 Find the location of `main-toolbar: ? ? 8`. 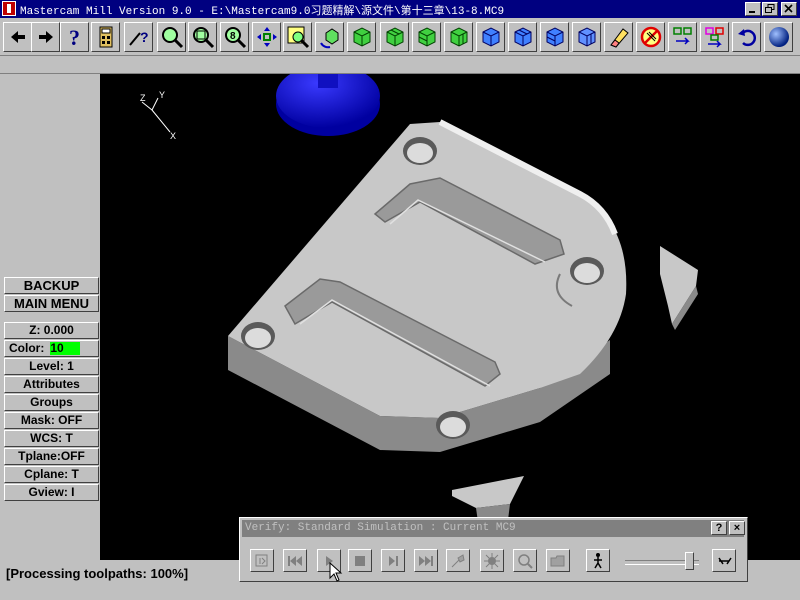

main-toolbar: ? ? 8 is located at coordinates (400, 37).